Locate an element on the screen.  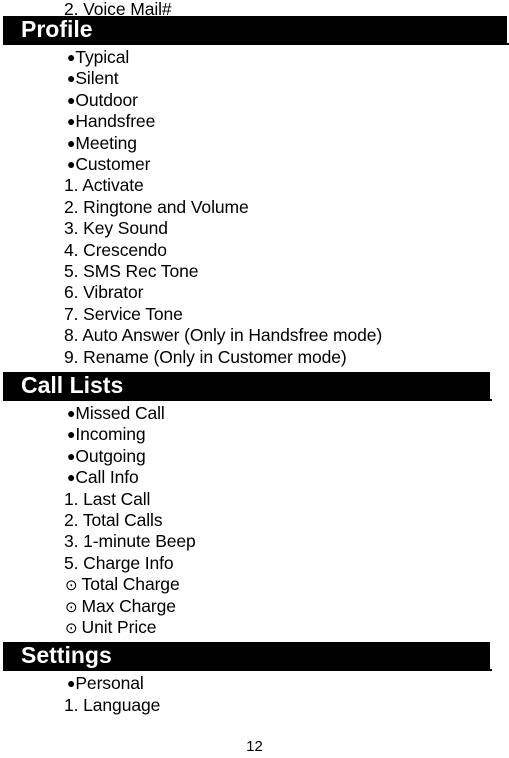
list-item: 1. Language is located at coordinates (112, 705).